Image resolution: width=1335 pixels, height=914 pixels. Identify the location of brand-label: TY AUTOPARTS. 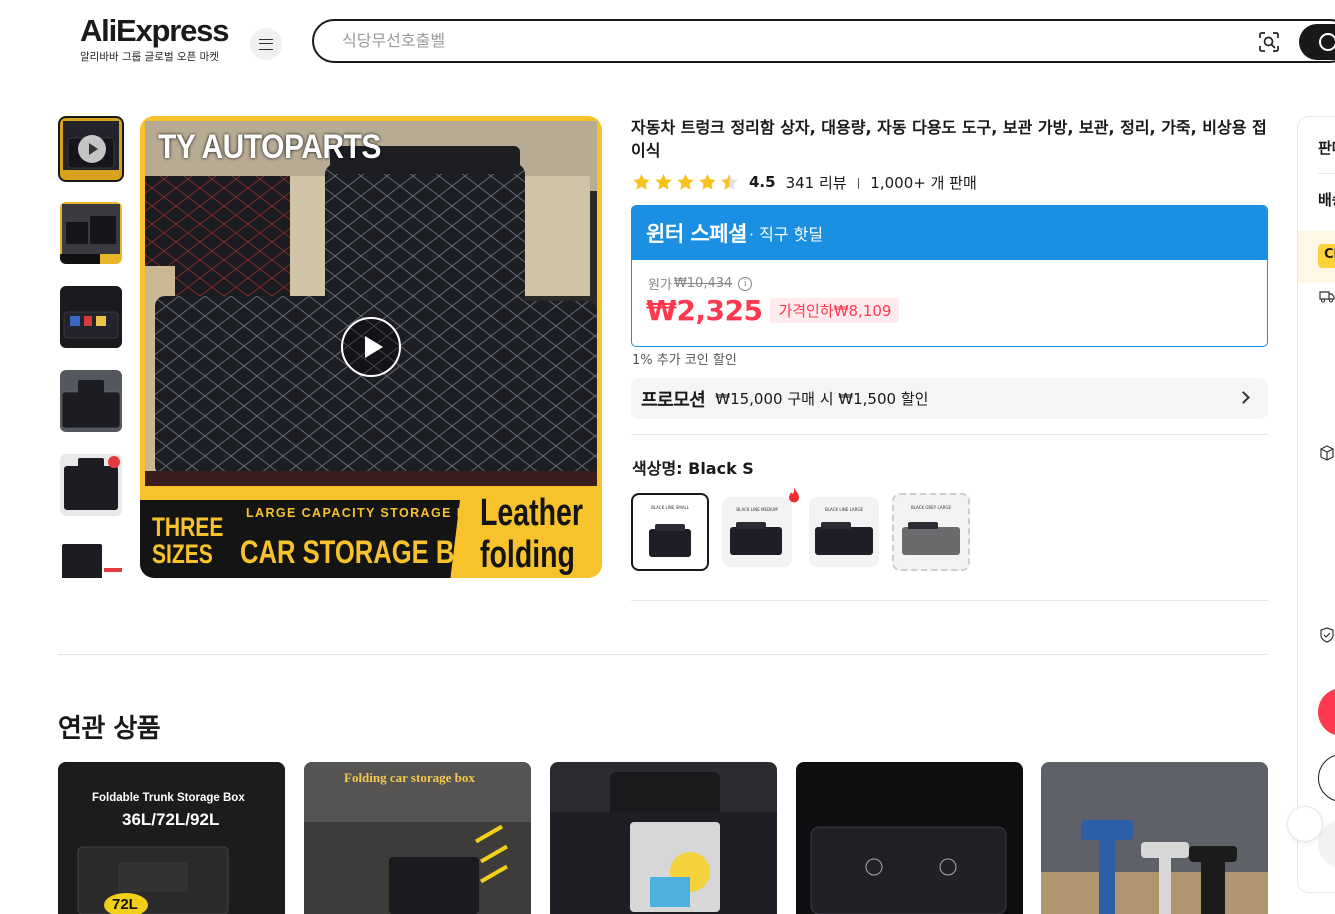
(269, 147).